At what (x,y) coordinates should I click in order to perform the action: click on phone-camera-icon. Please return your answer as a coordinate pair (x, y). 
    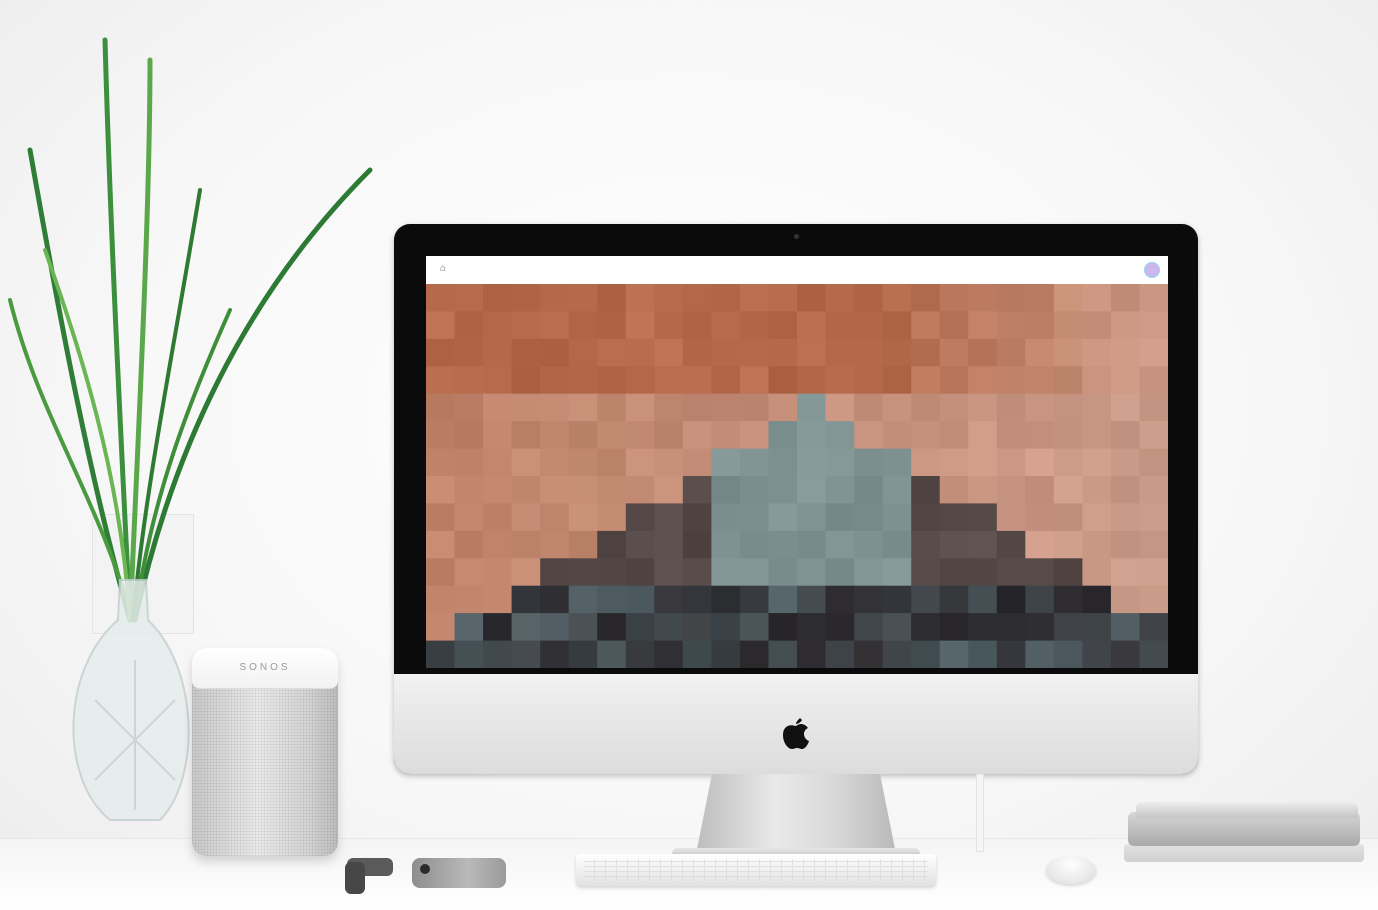
    Looking at the image, I should click on (425, 869).